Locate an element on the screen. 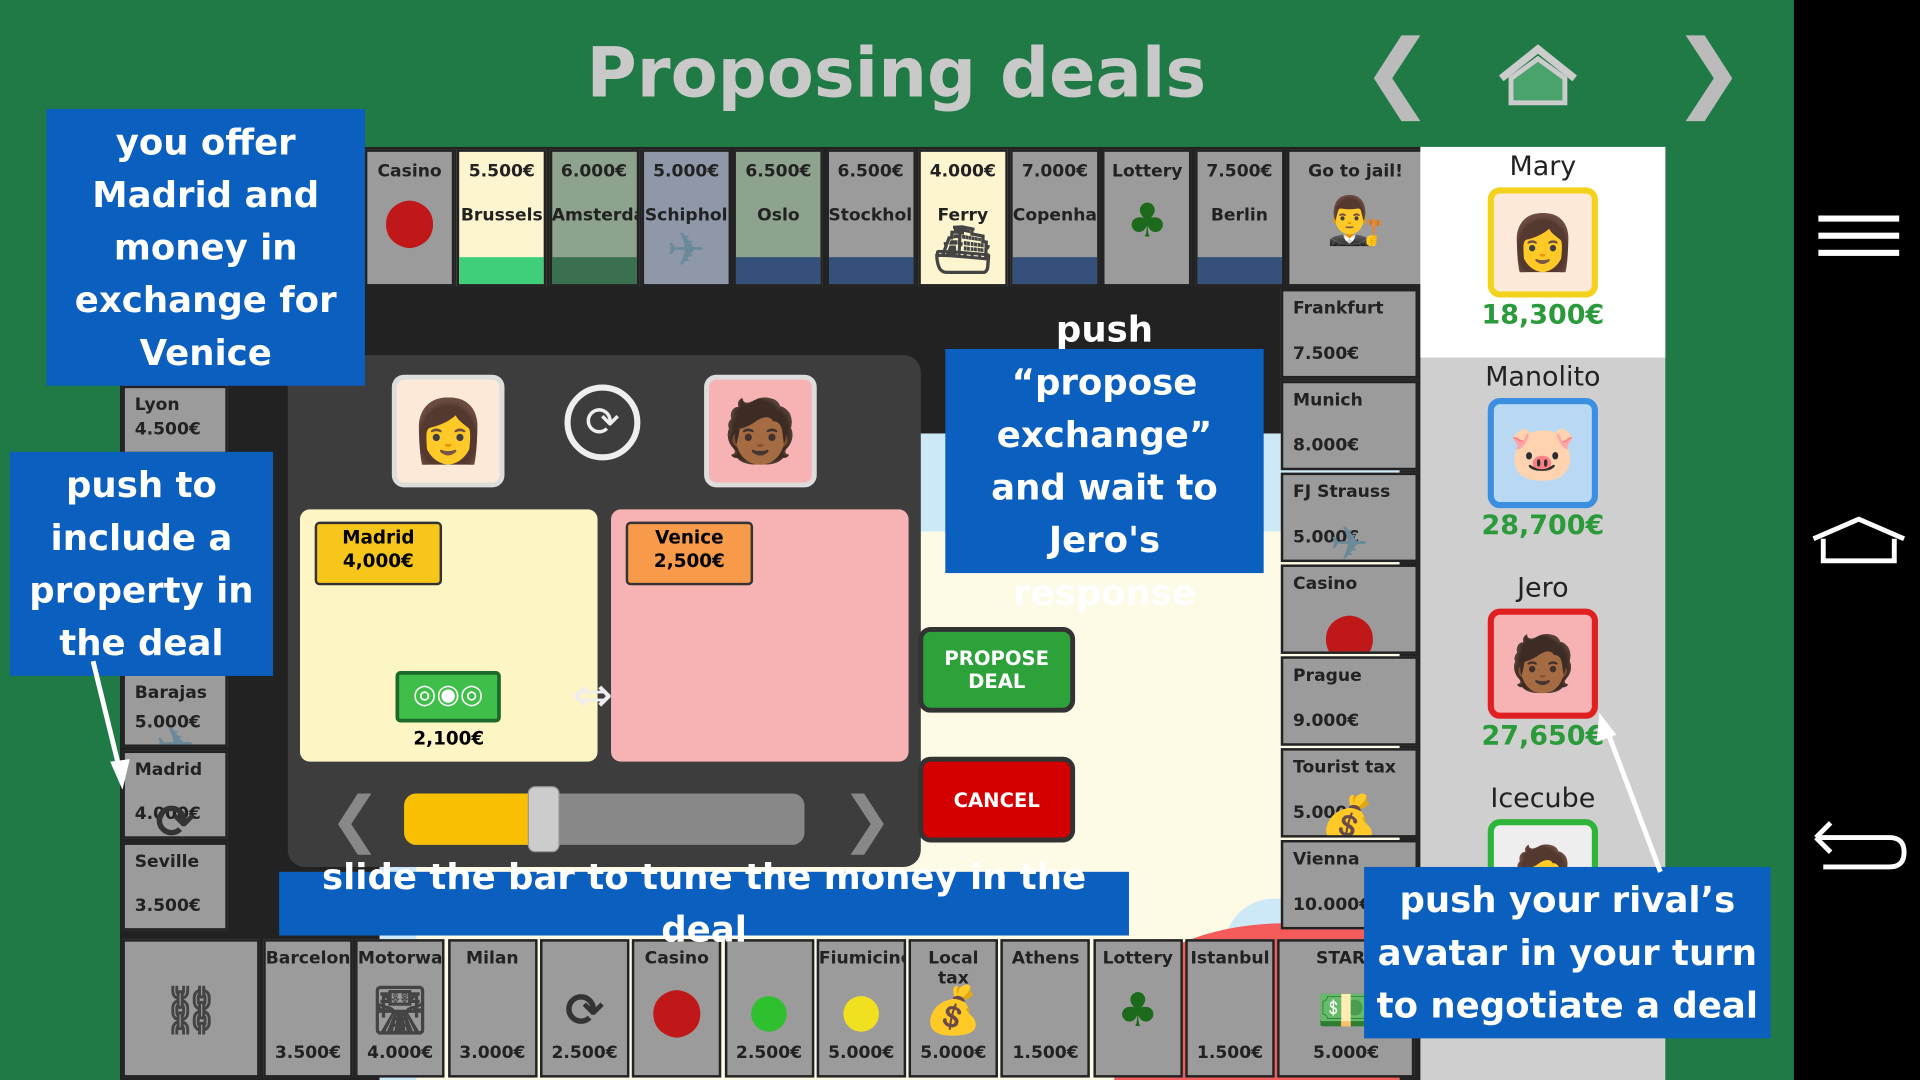 This screenshot has width=1920, height=1080. system-navigation-bar is located at coordinates (1856, 540).